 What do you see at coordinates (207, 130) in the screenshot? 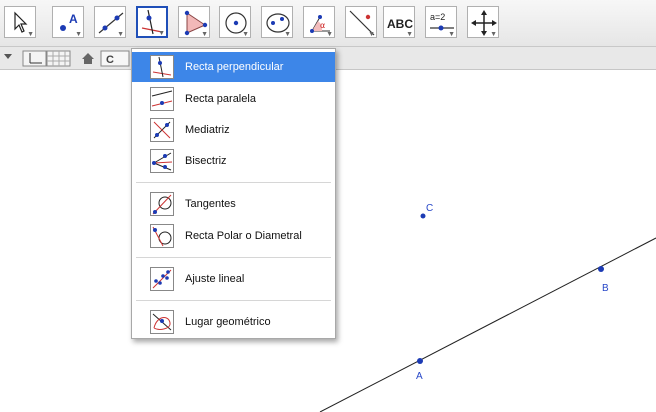
I see `menu-item-label: Mediatriz` at bounding box center [207, 130].